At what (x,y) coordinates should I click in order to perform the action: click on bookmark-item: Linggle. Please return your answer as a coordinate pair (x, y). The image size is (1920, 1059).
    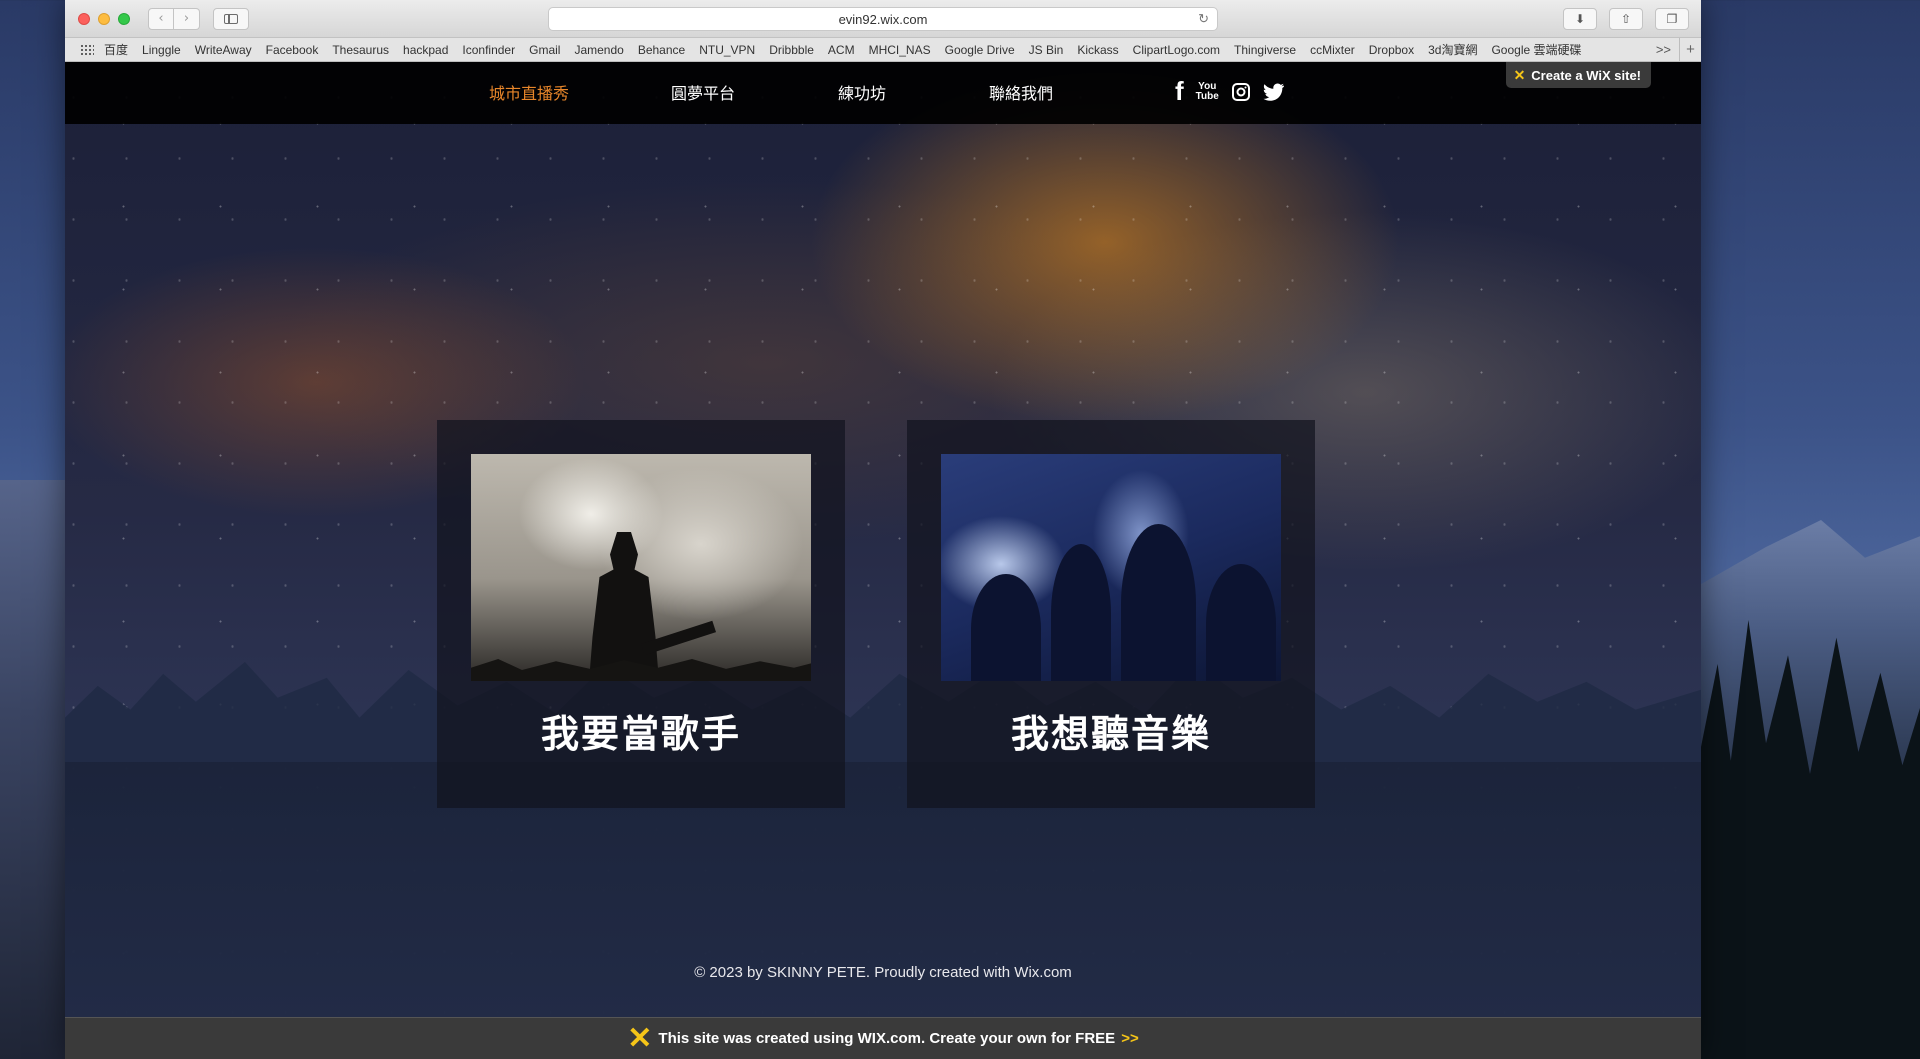
    Looking at the image, I should click on (161, 50).